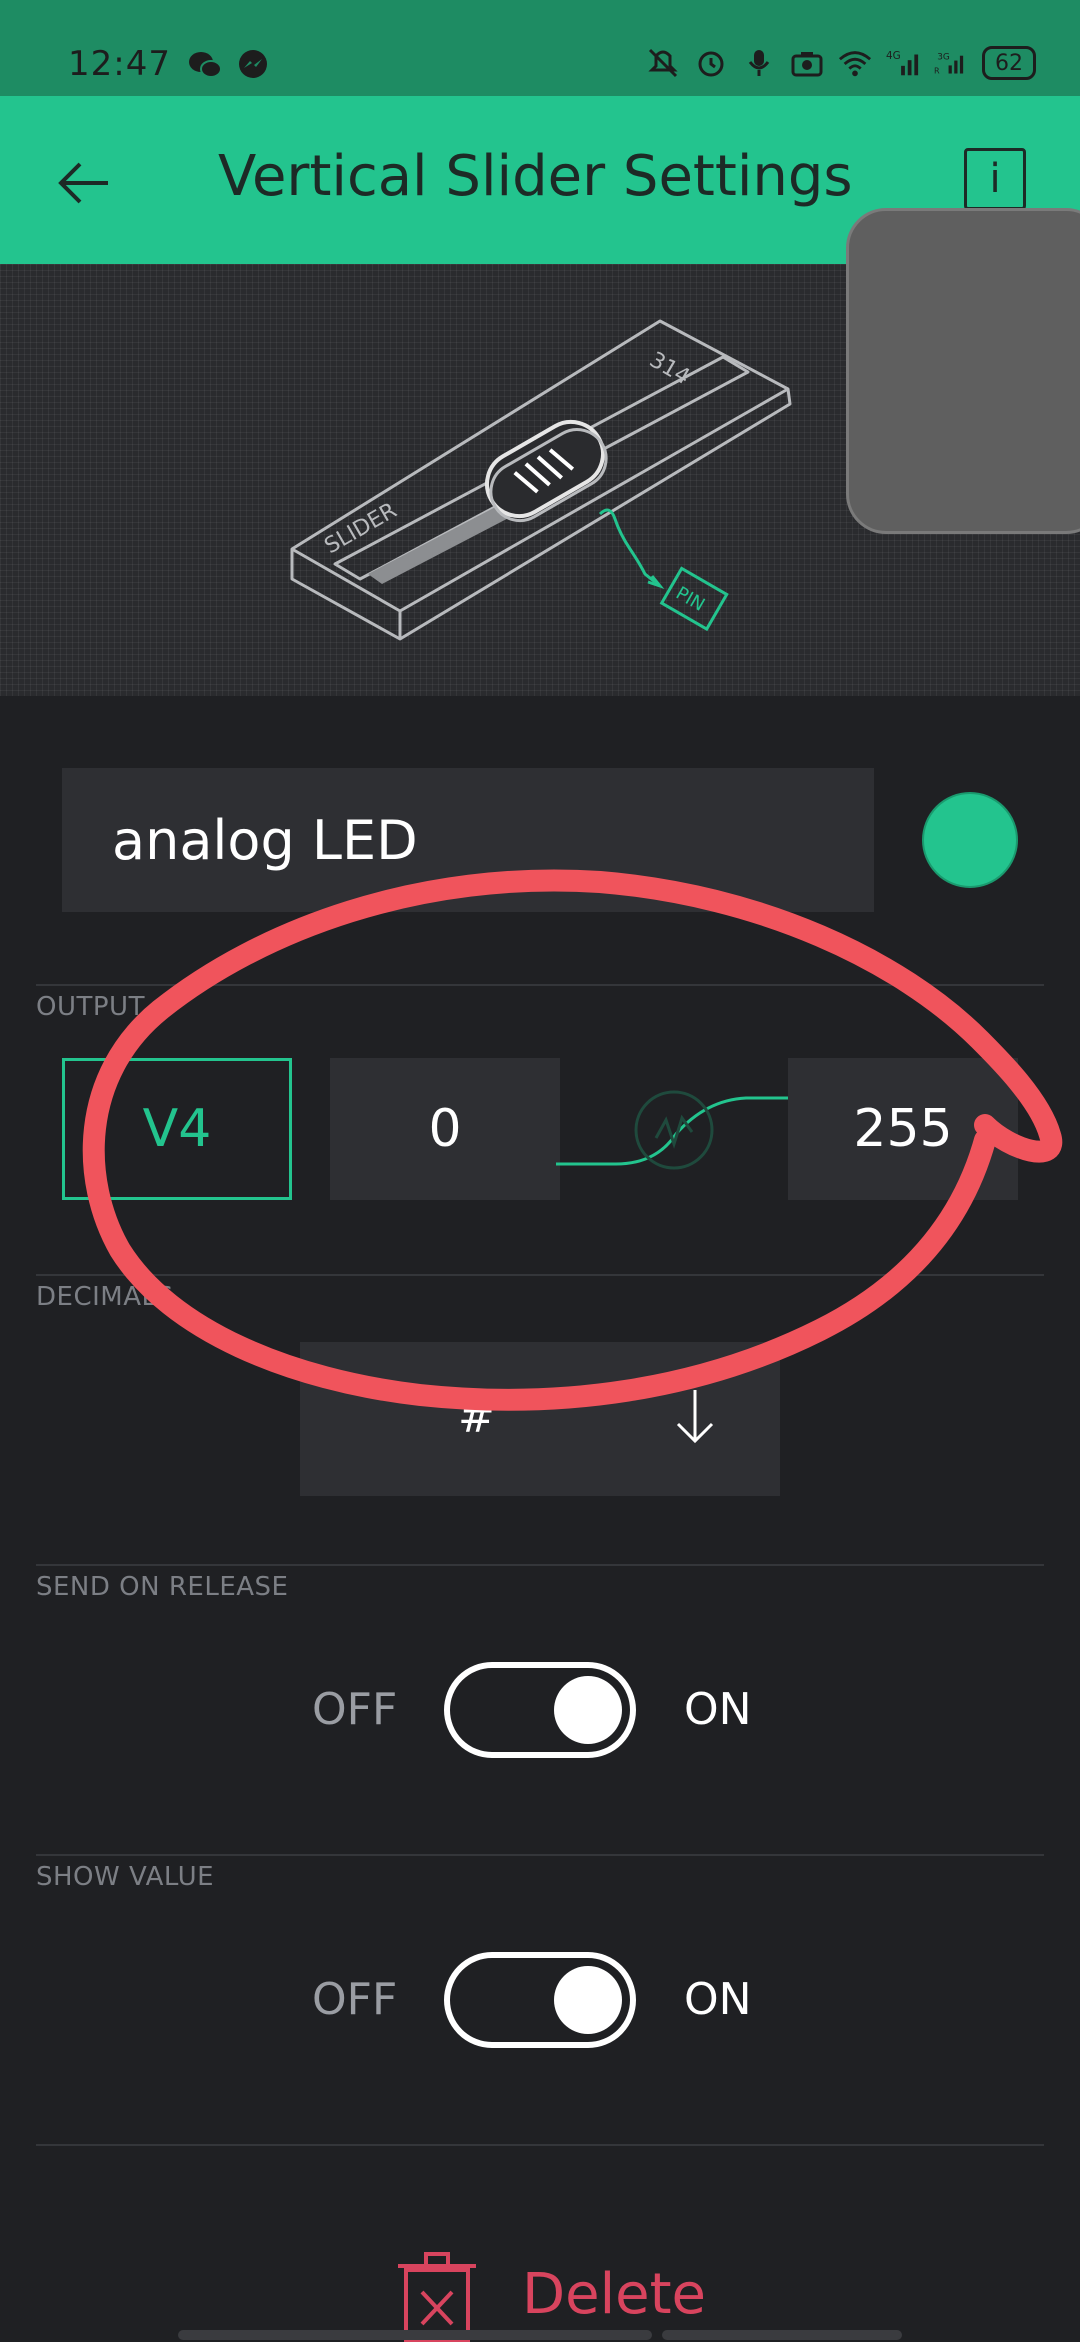 The height and width of the screenshot is (2342, 1080). Describe the element at coordinates (355, 1999) in the screenshot. I see `show-value-off-label: OFF` at that location.